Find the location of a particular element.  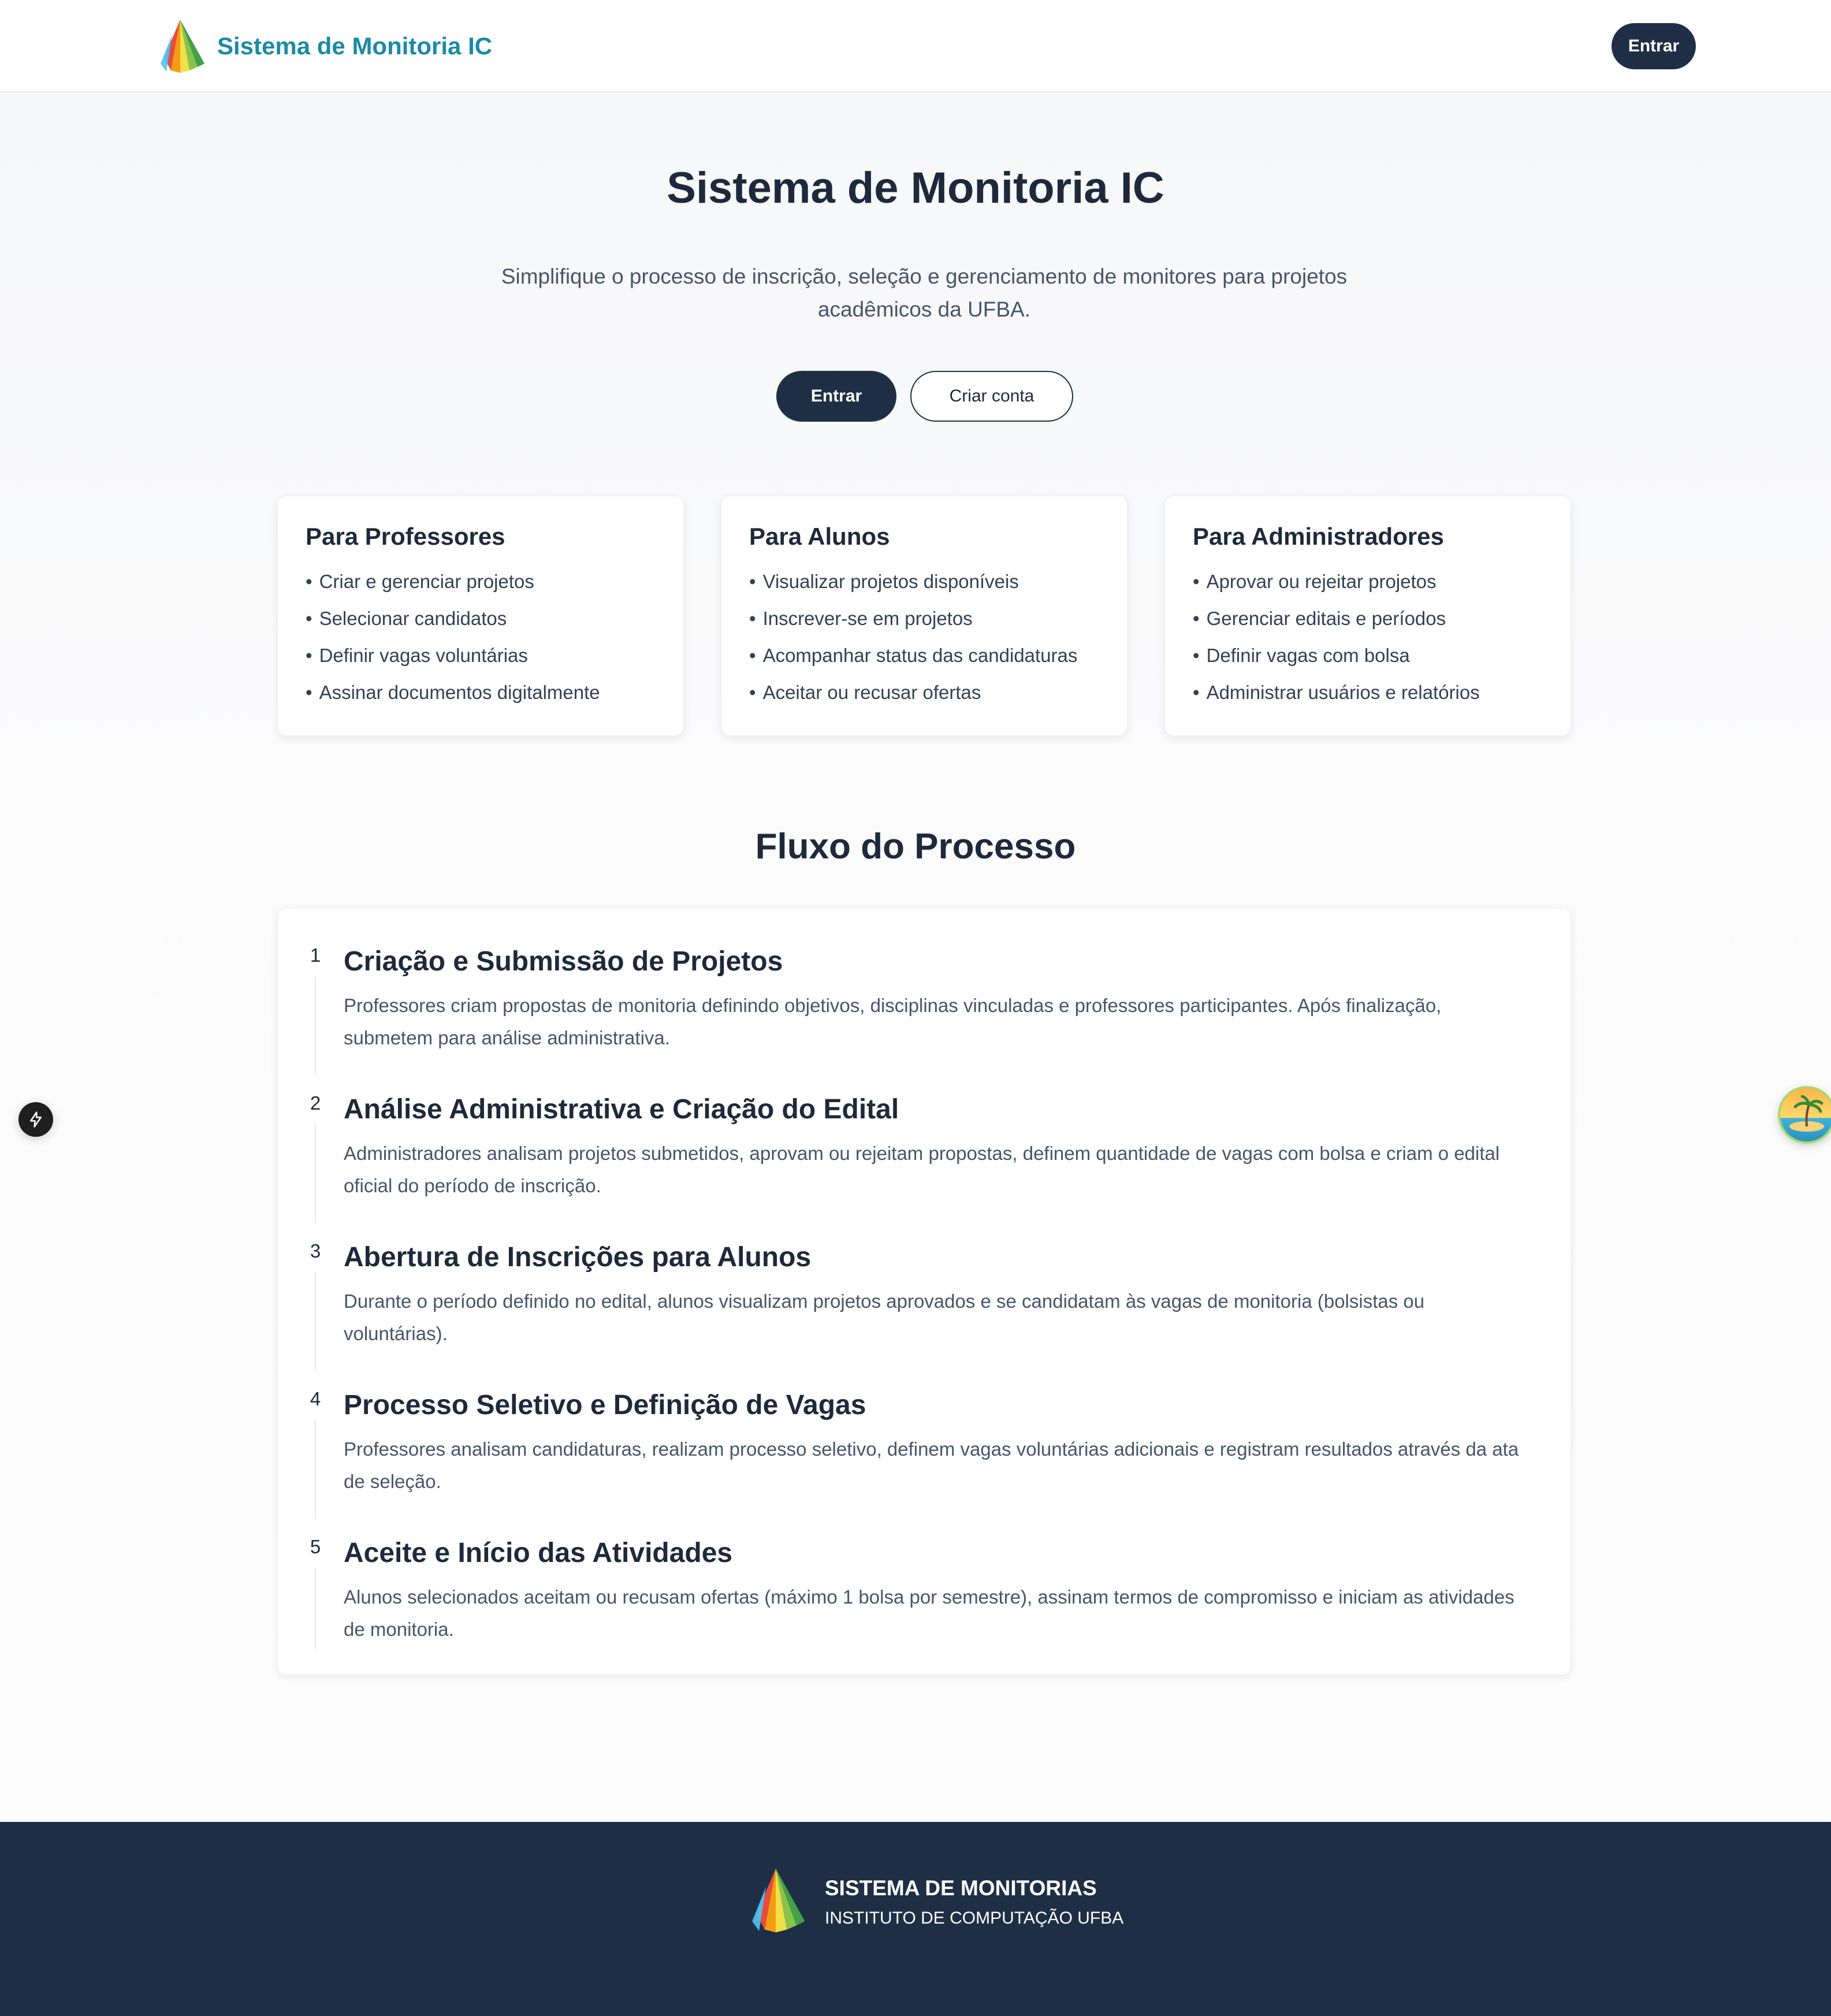

list-item: Visualizar projetos disponíveis is located at coordinates (924, 581).